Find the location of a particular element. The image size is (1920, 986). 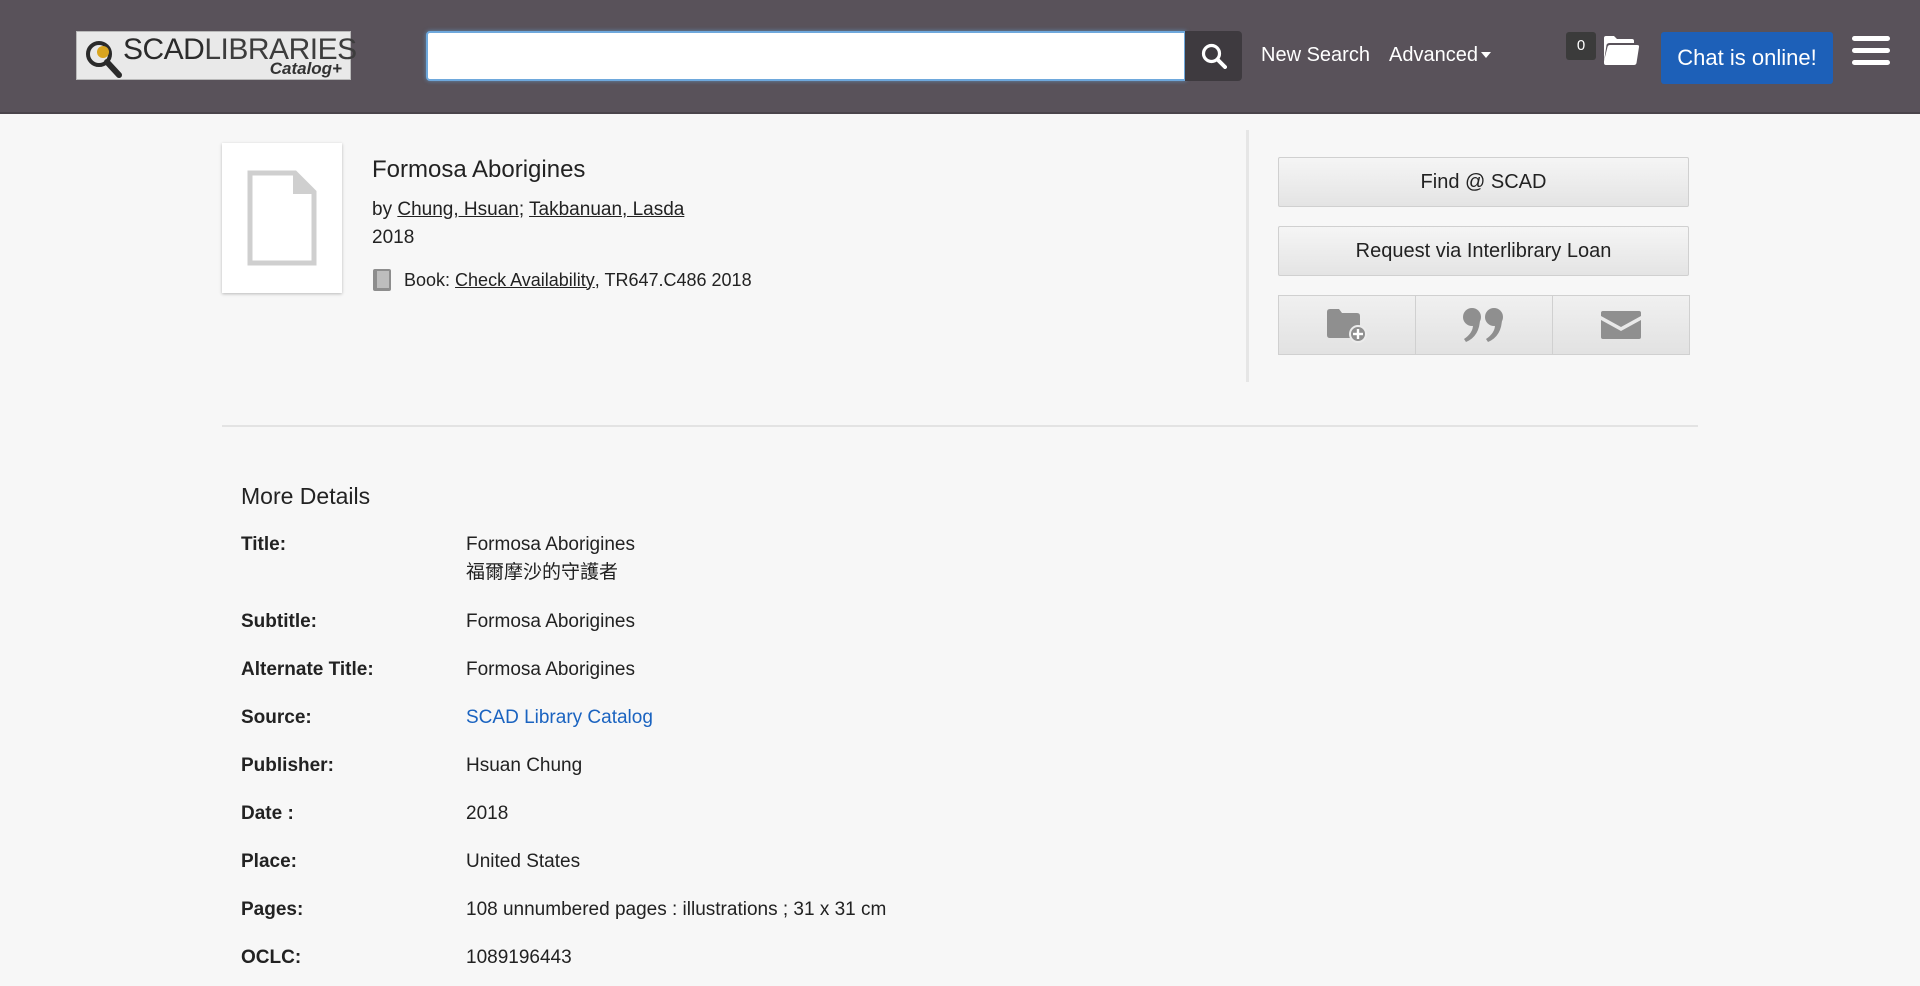

record-tools-row is located at coordinates (1484, 325).